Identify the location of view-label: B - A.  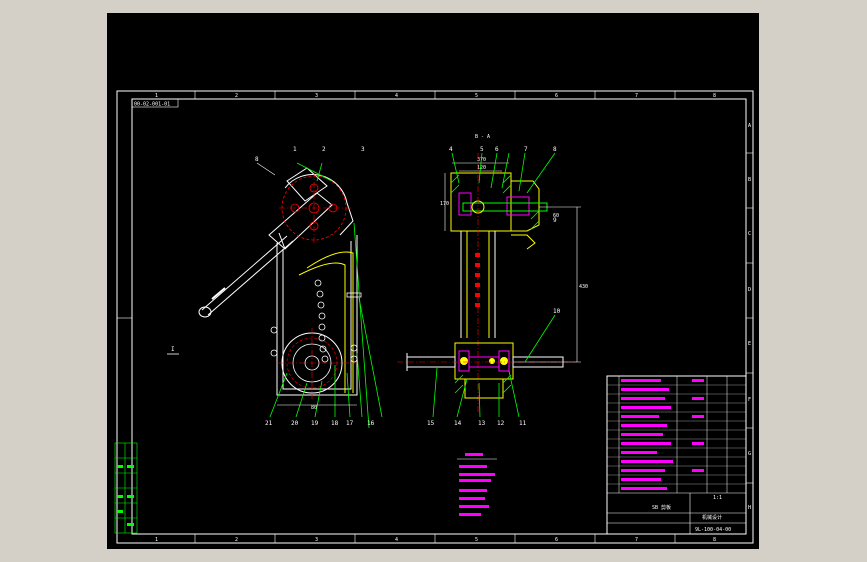
(482, 137).